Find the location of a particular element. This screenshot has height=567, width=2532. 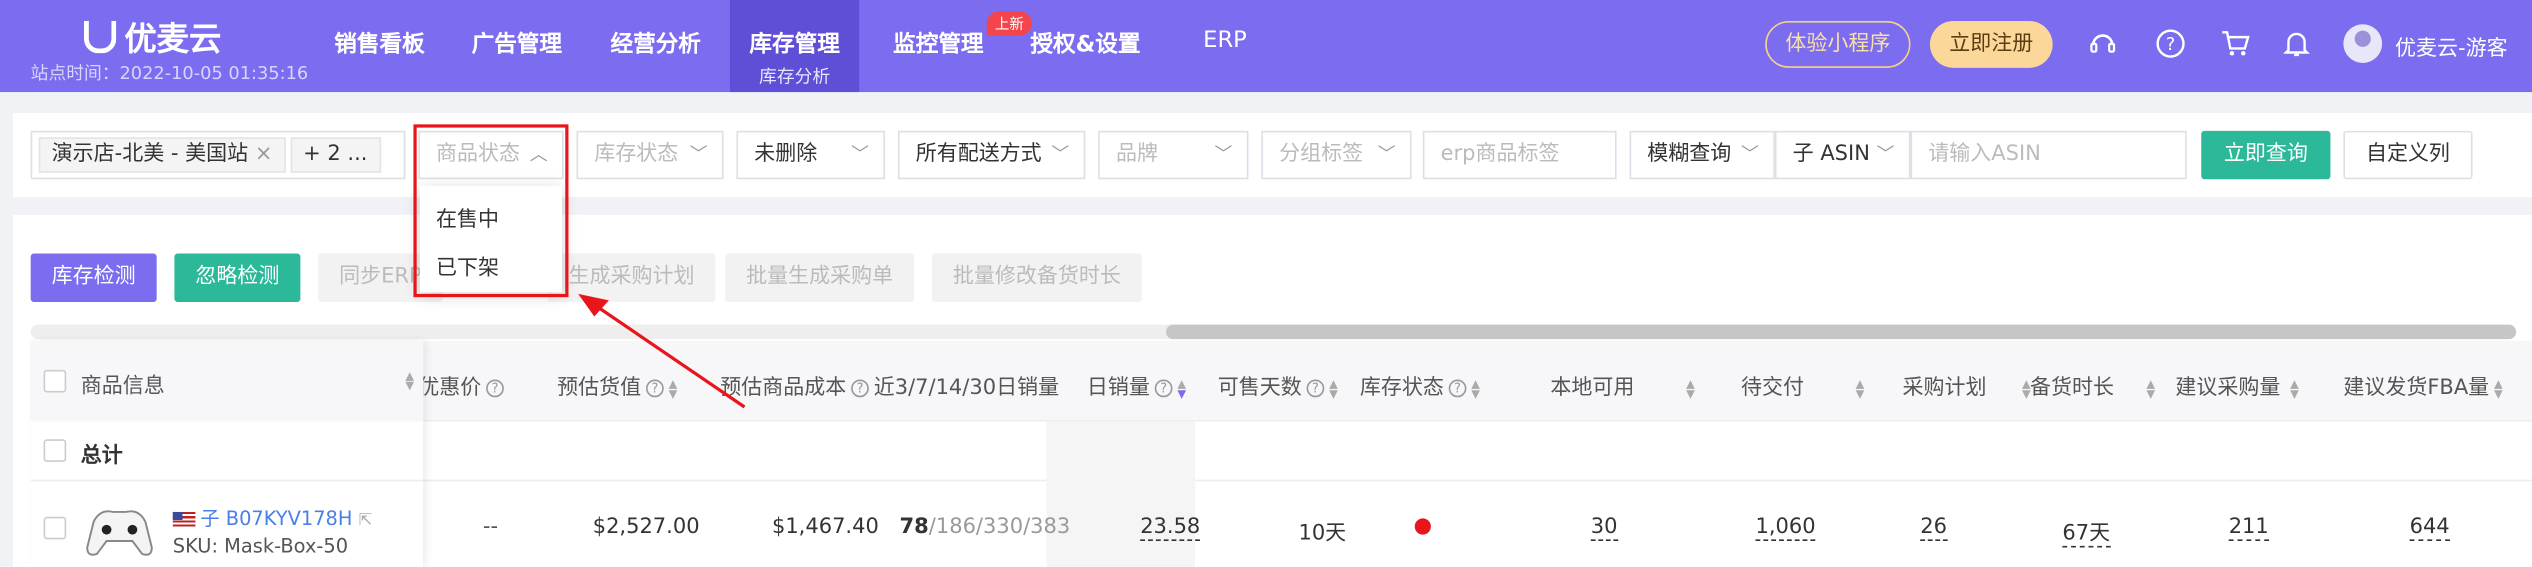

header-suggest-fba: 建议发货FBA量 ▲ ▼ is located at coordinates (2424, 385).